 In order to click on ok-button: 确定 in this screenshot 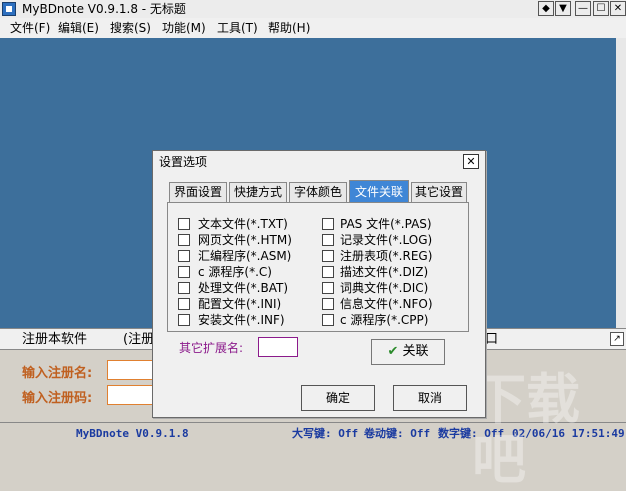, I will do `click(338, 398)`.